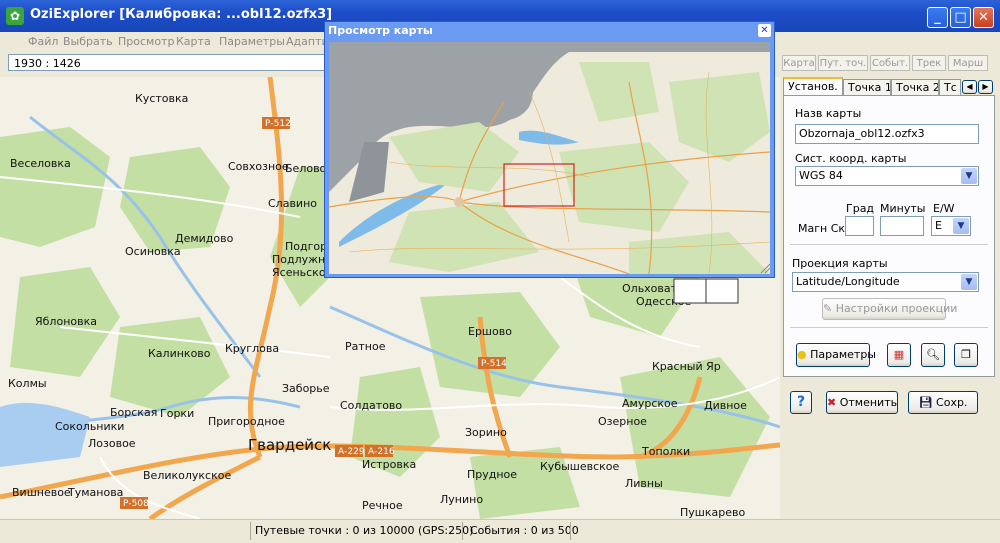 The height and width of the screenshot is (543, 1000). Describe the element at coordinates (889, 309) in the screenshot. I see `projection-settings-button: ✎ Настройки проекции` at that location.